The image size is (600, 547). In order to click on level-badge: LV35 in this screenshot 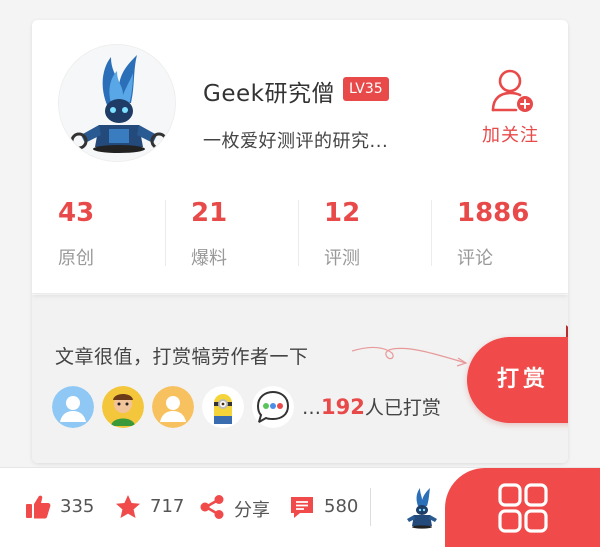, I will do `click(366, 89)`.